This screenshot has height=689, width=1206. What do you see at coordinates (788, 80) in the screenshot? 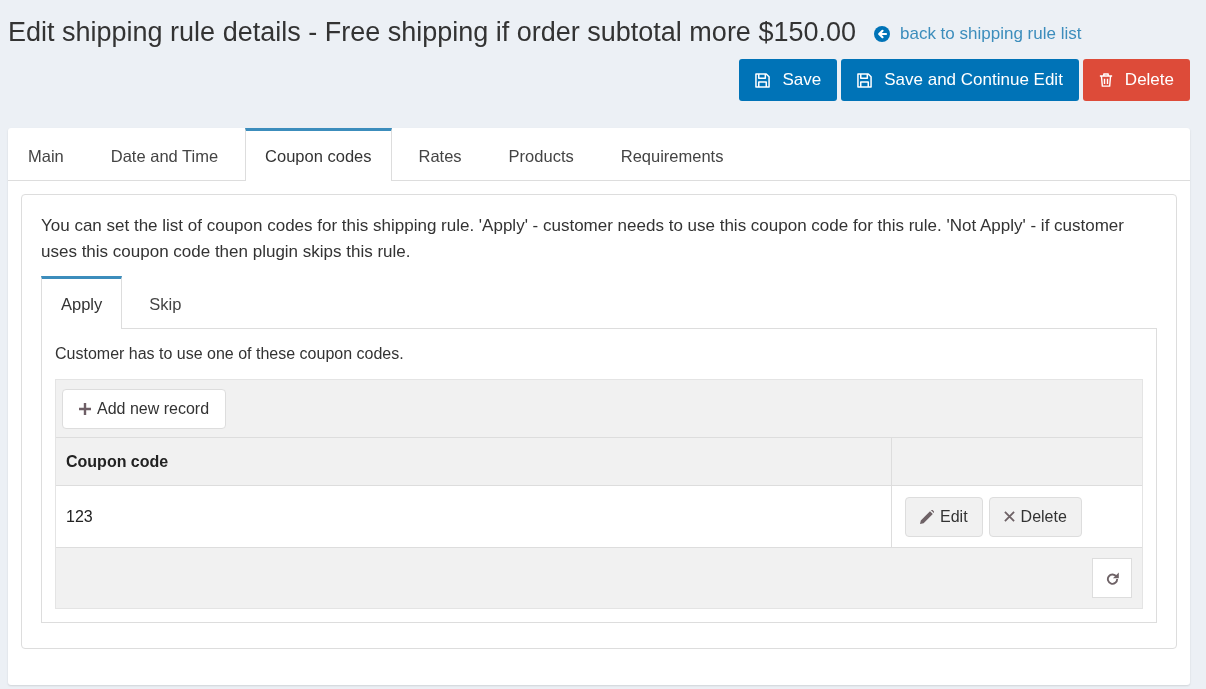
I see `save-button: Save` at bounding box center [788, 80].